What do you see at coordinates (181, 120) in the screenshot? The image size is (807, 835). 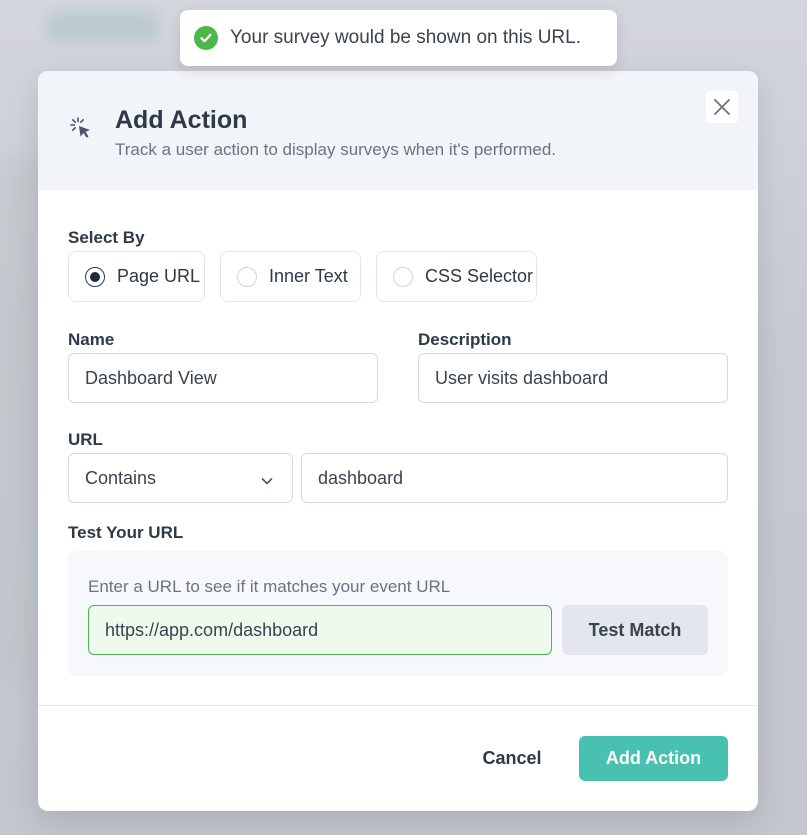 I see `modal-title: Add Action` at bounding box center [181, 120].